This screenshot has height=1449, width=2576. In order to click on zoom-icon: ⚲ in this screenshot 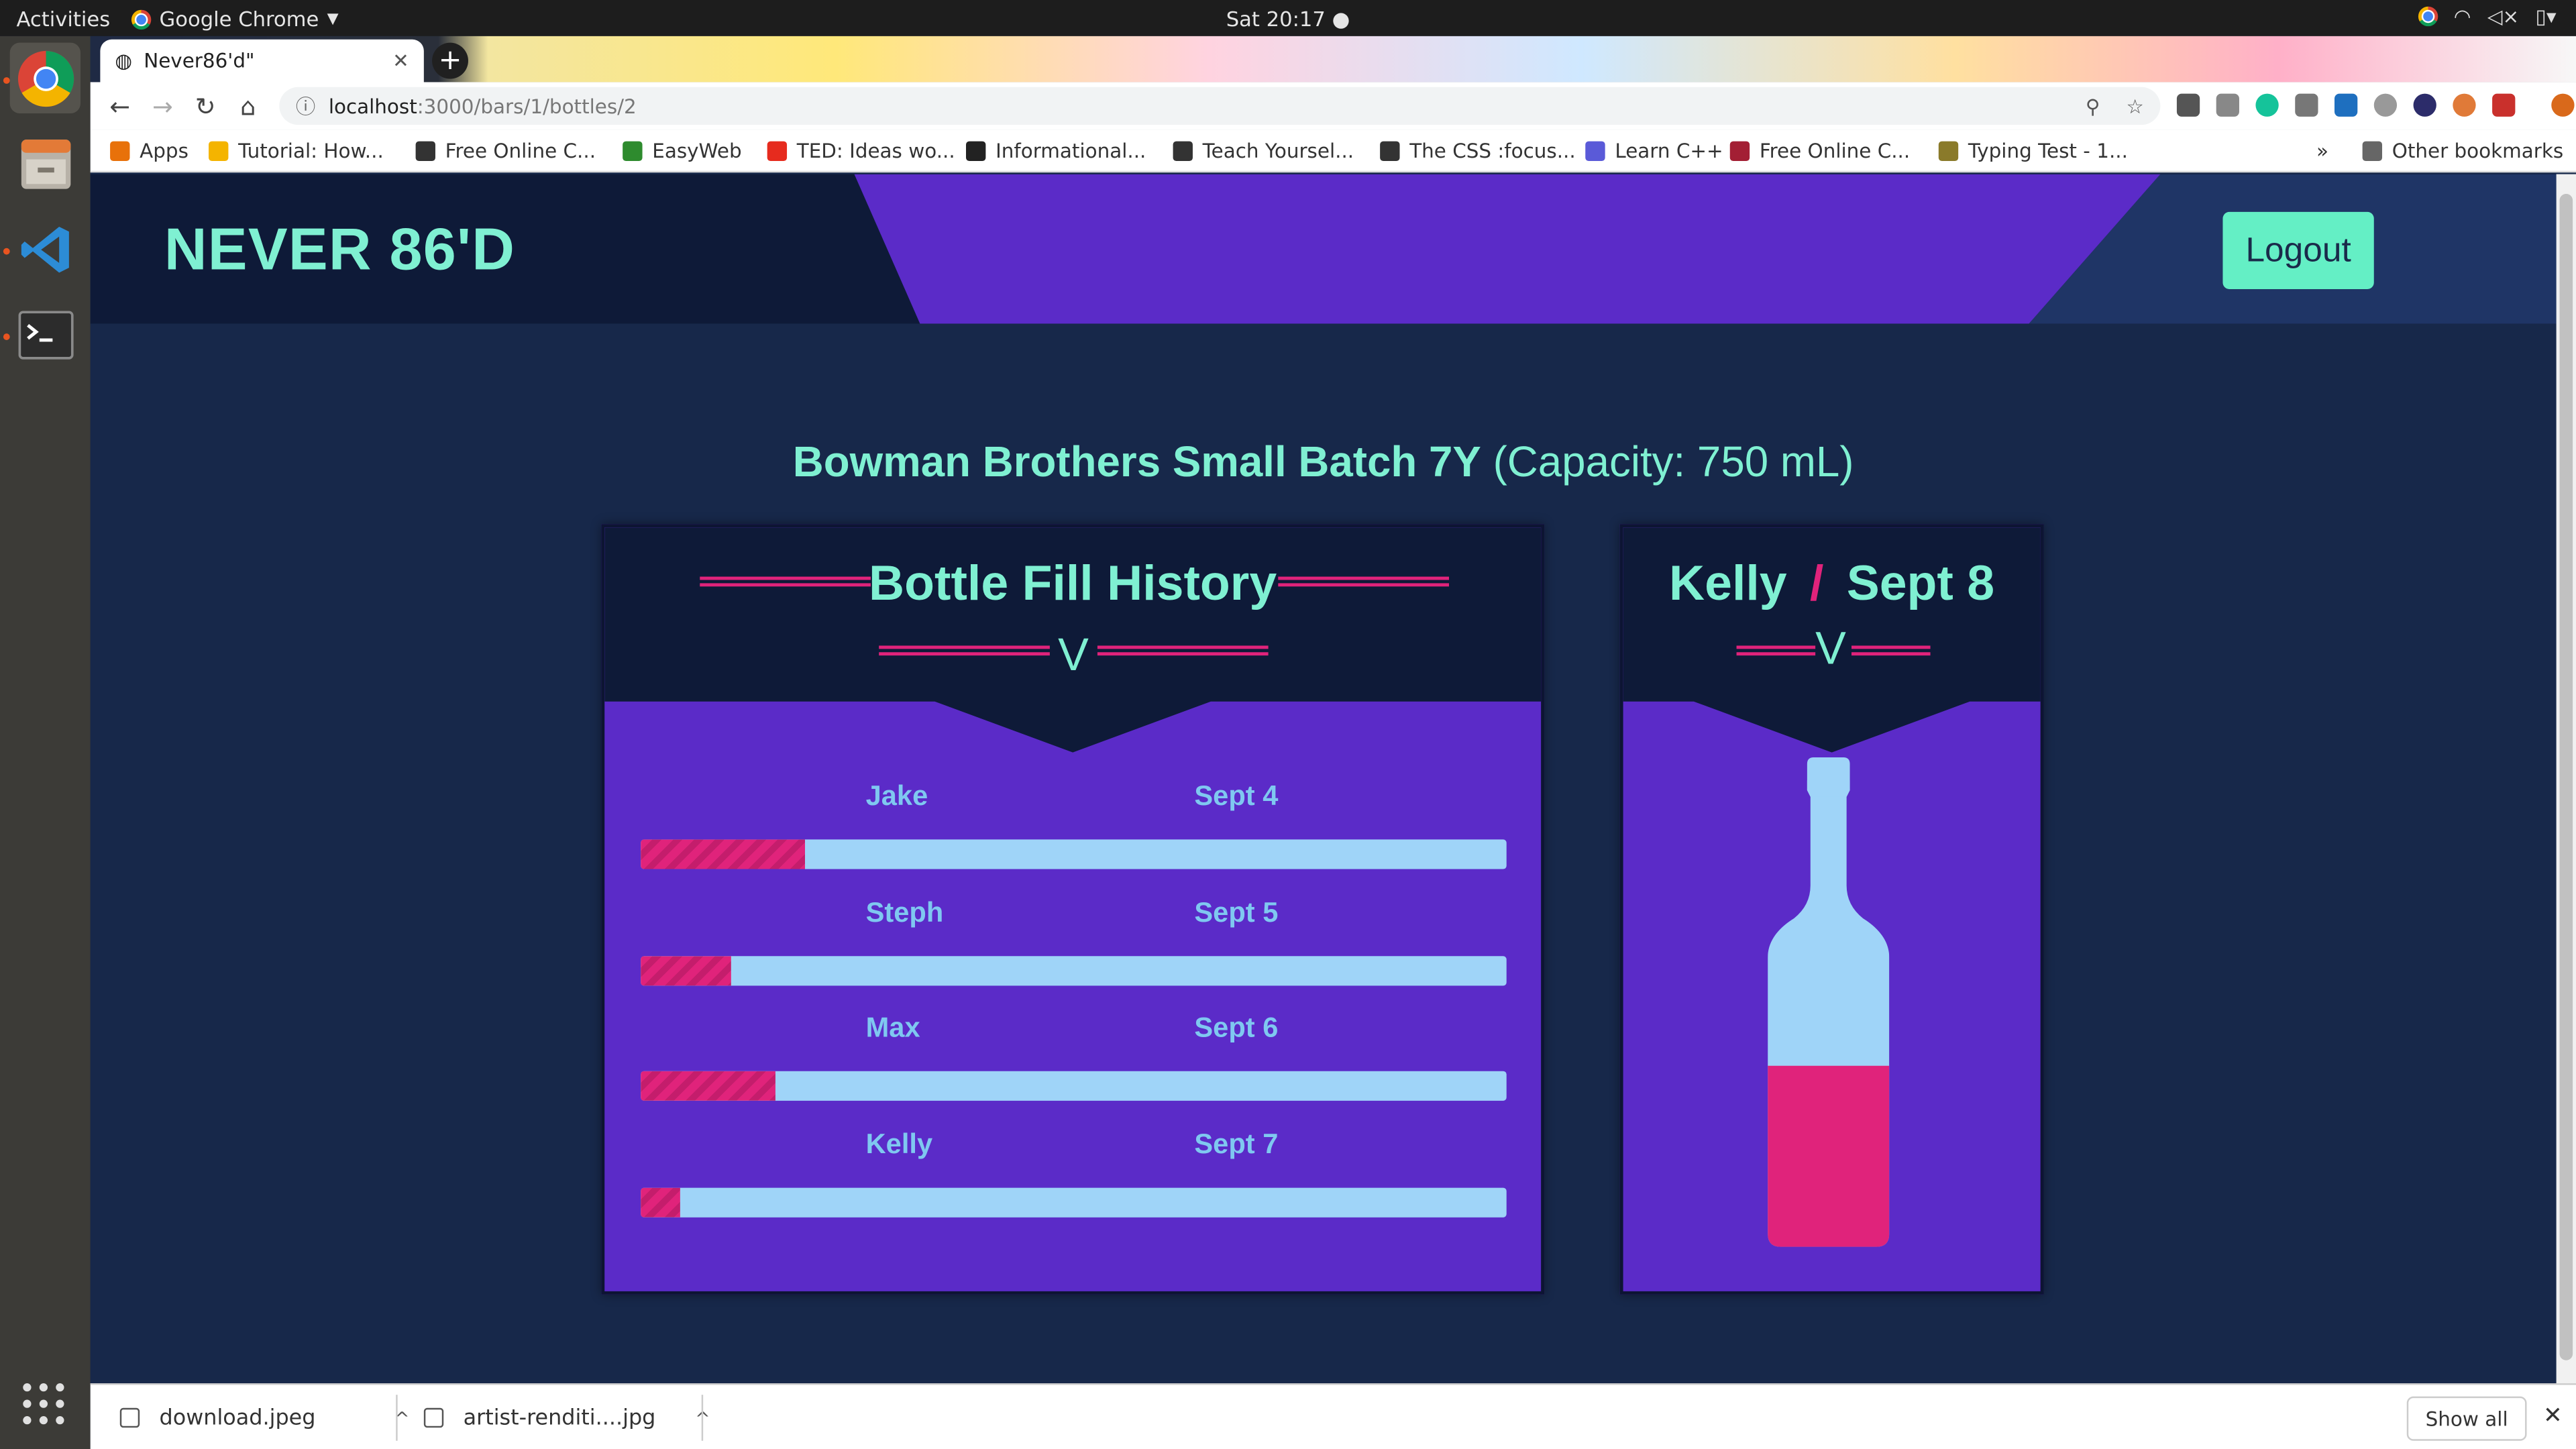, I will do `click(2093, 106)`.